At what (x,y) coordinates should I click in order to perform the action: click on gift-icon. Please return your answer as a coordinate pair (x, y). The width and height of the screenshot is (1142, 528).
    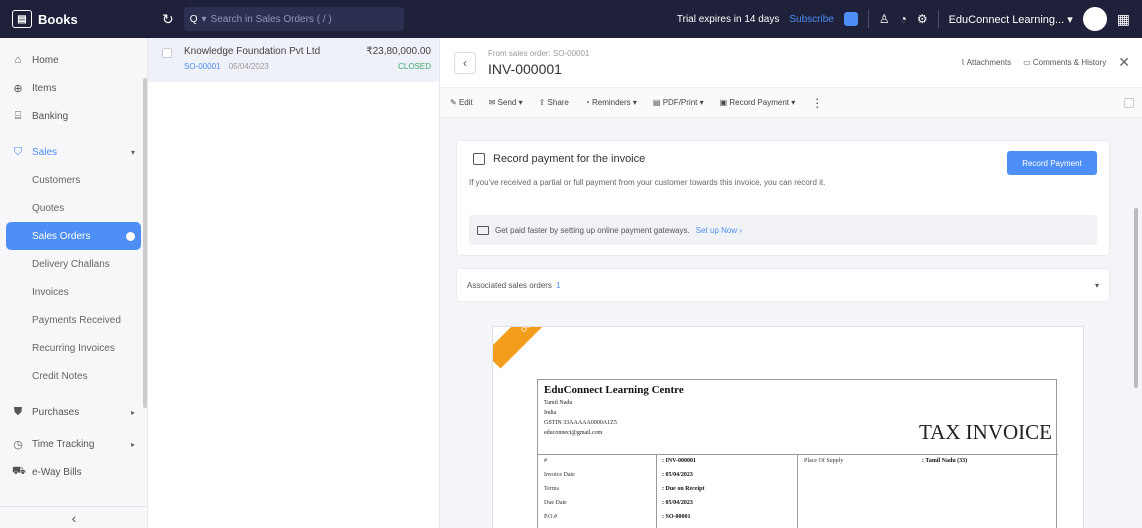
    Looking at the image, I should click on (850, 19).